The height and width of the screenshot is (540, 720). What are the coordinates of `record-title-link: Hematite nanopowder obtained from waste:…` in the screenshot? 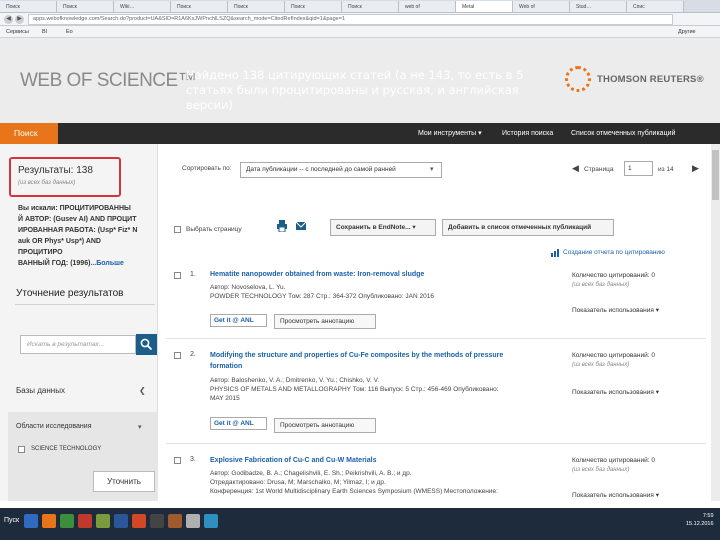 It's located at (317, 274).